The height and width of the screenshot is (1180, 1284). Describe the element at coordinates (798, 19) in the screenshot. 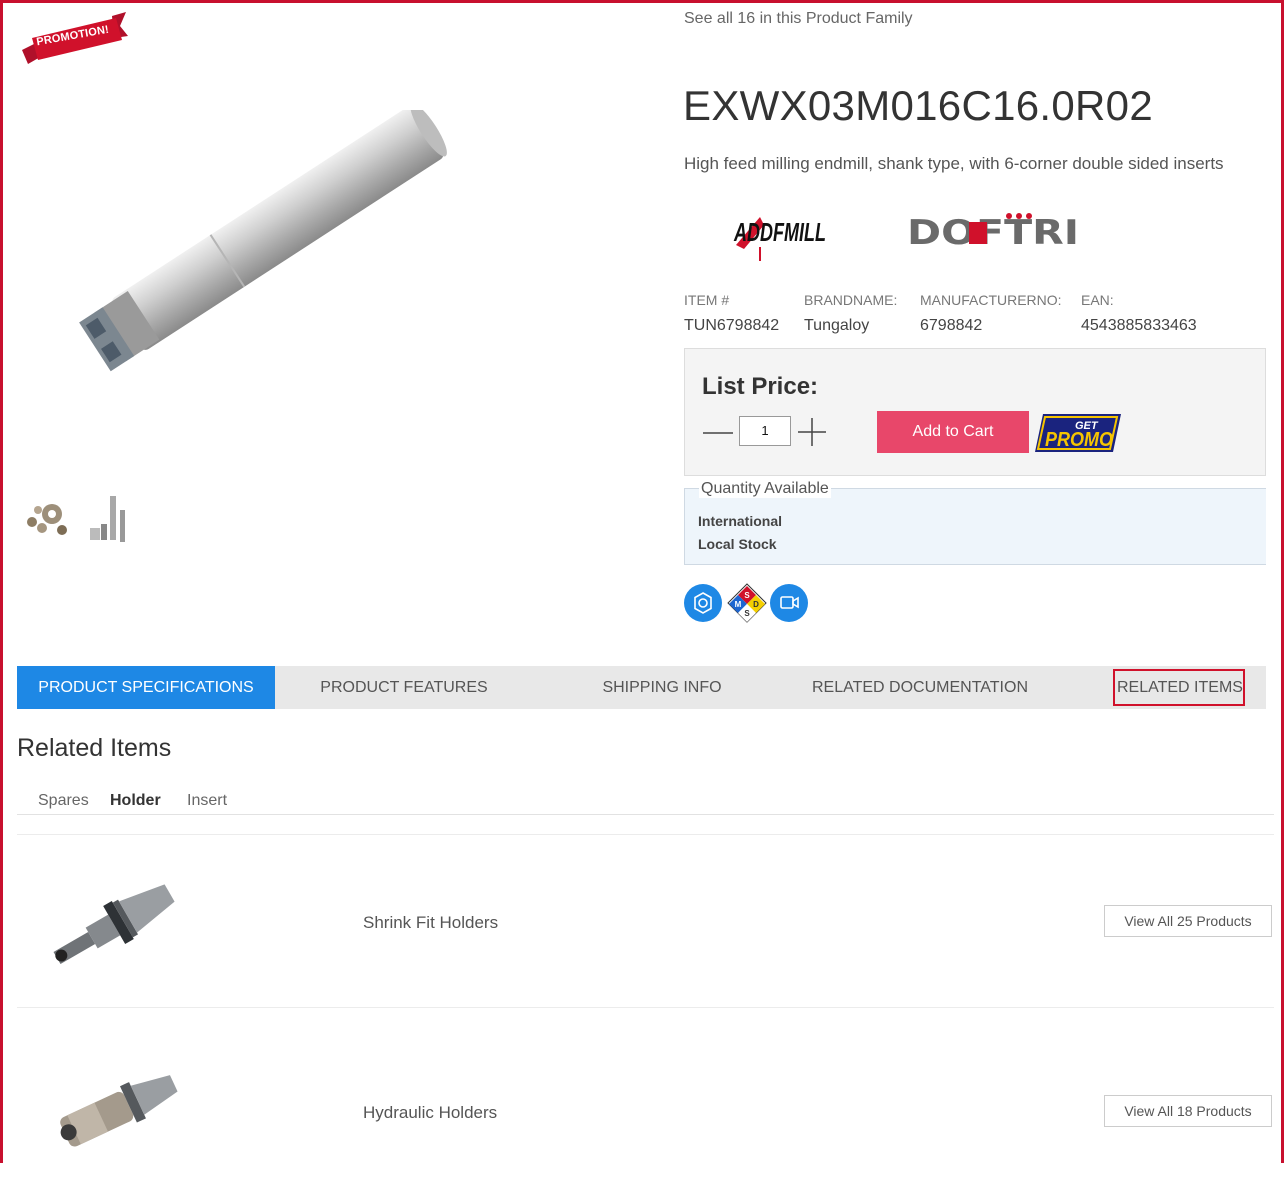

I see `product-family-link: See all 16 in this Product Family` at that location.